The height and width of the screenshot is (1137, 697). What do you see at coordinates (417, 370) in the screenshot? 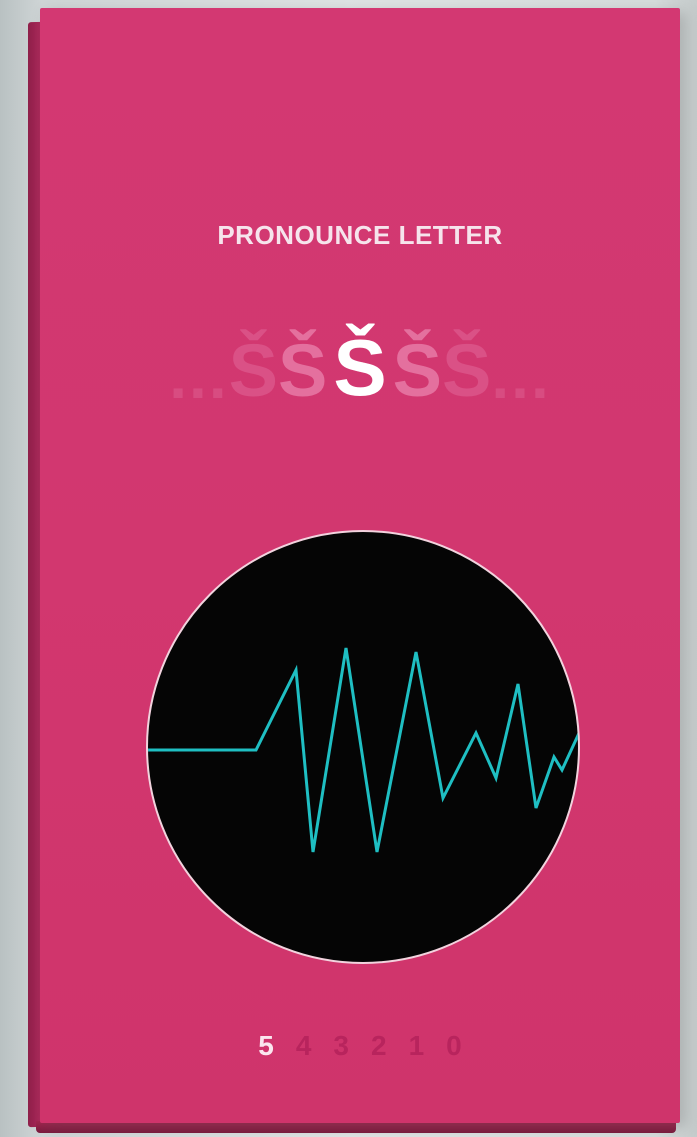
I see `letter-next-1: Š` at bounding box center [417, 370].